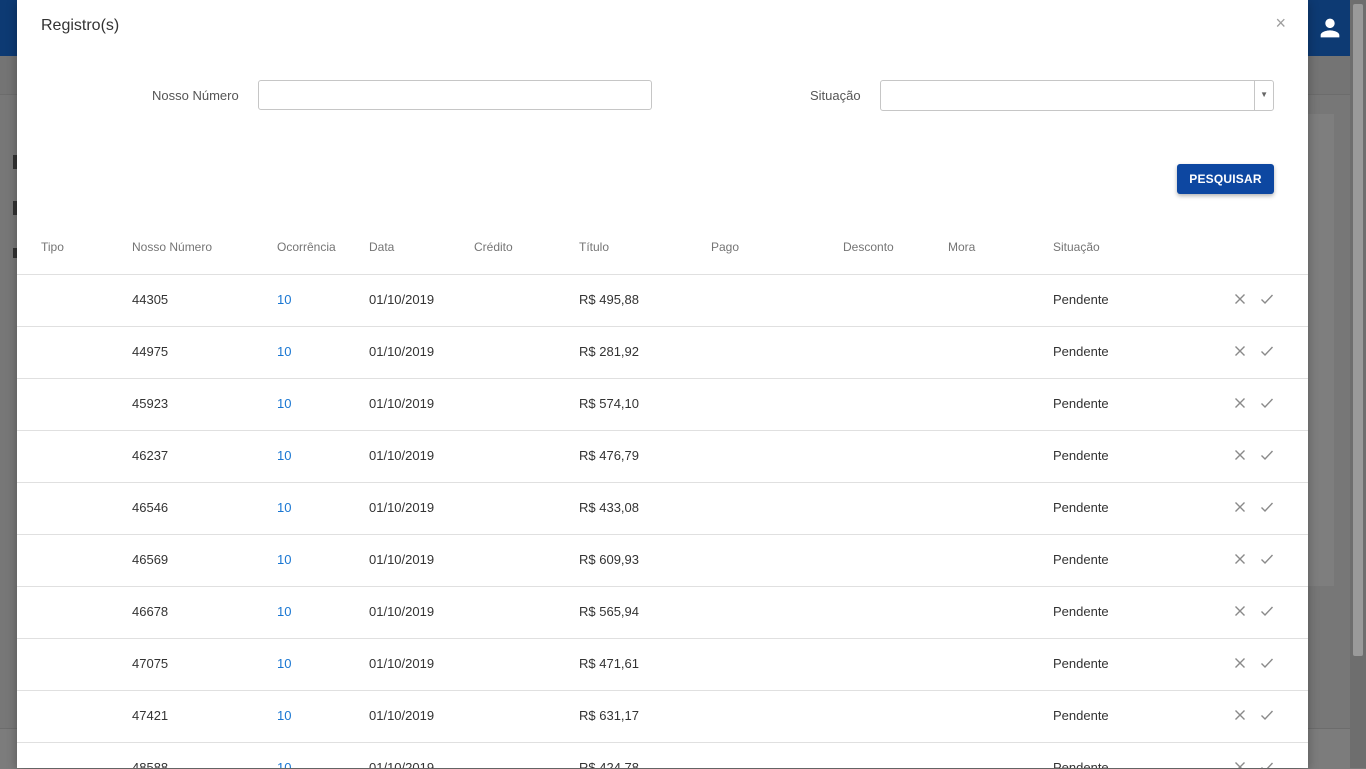 This screenshot has height=769, width=1366. What do you see at coordinates (662, 457) in the screenshot?
I see `table-row: 46237 10 01/10/2019 R$ 476,79 Pendente` at bounding box center [662, 457].